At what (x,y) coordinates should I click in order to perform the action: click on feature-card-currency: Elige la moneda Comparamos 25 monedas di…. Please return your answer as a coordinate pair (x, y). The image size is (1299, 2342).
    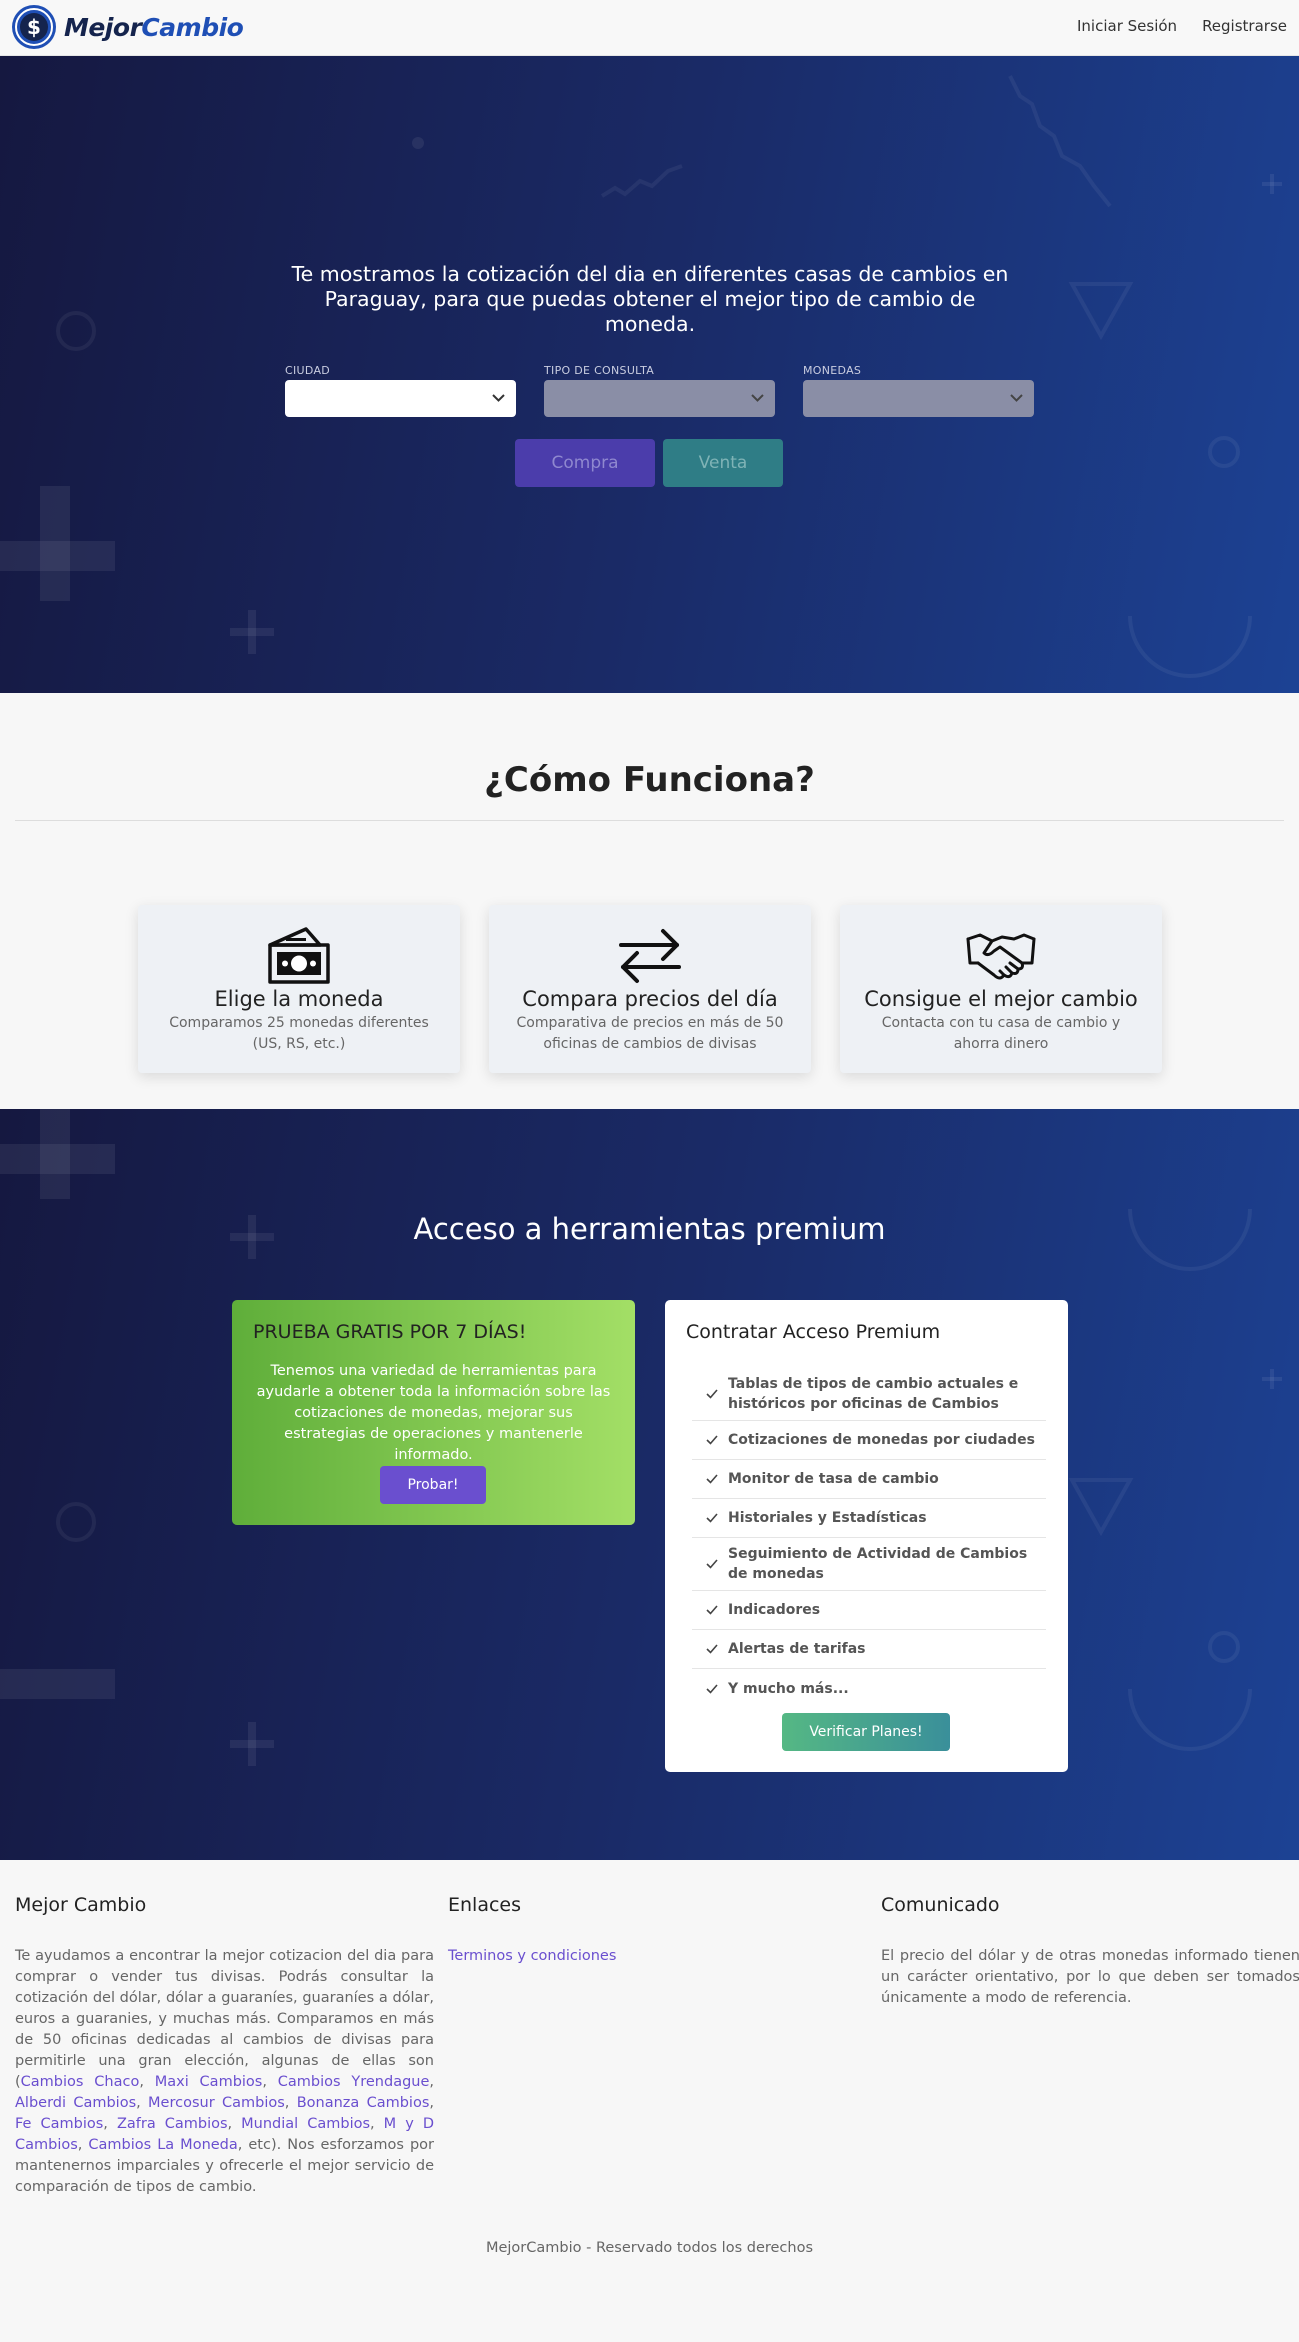
    Looking at the image, I should click on (299, 989).